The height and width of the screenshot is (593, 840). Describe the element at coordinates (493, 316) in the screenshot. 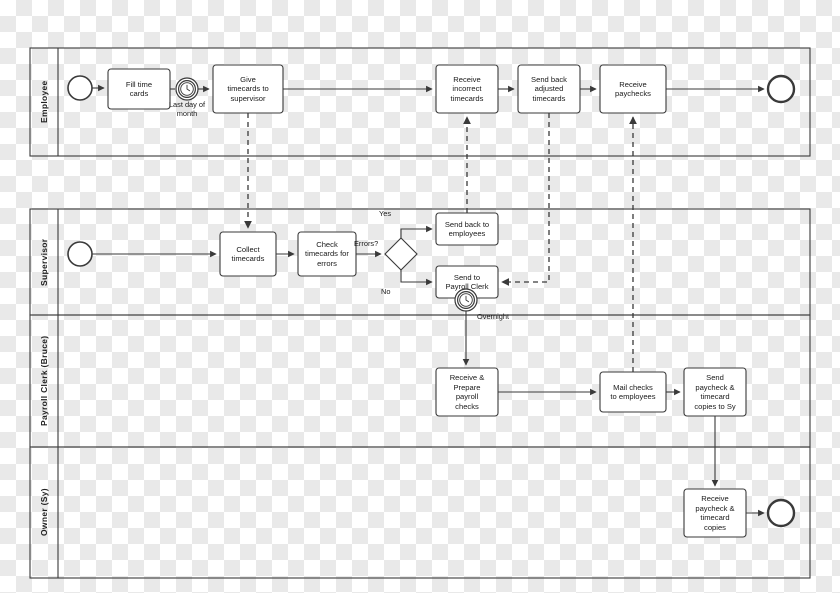

I see `timer-label-overnight: Overnight` at that location.